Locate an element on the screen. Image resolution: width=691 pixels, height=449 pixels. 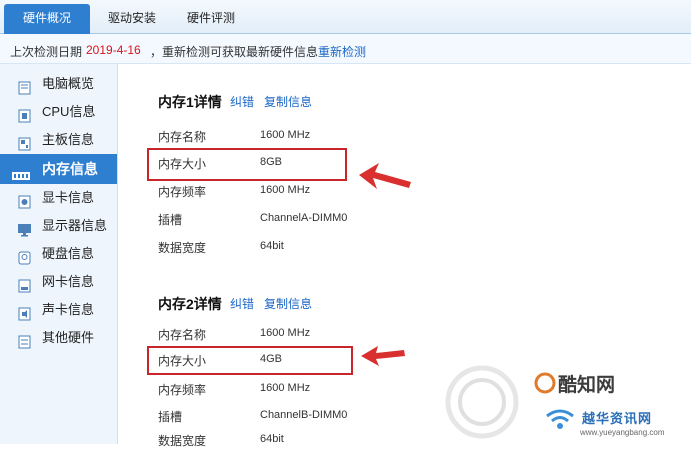
motherboard-icon is located at coordinates (24, 142).